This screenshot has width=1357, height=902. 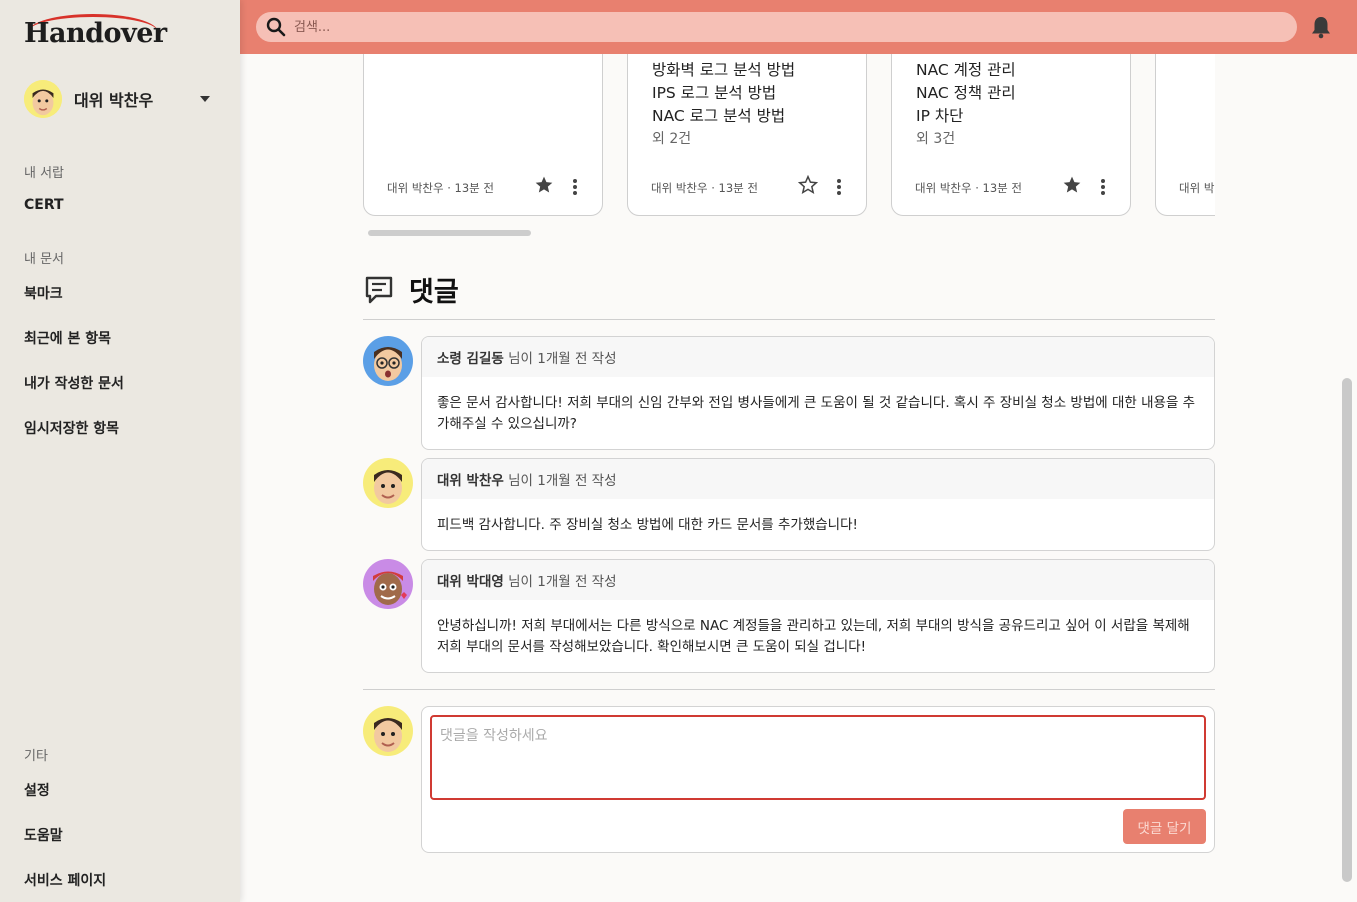 I want to click on card-lines: NAC 계정 관리 NAC 정책 관리 IP 차단외 3건, so click(x=966, y=105).